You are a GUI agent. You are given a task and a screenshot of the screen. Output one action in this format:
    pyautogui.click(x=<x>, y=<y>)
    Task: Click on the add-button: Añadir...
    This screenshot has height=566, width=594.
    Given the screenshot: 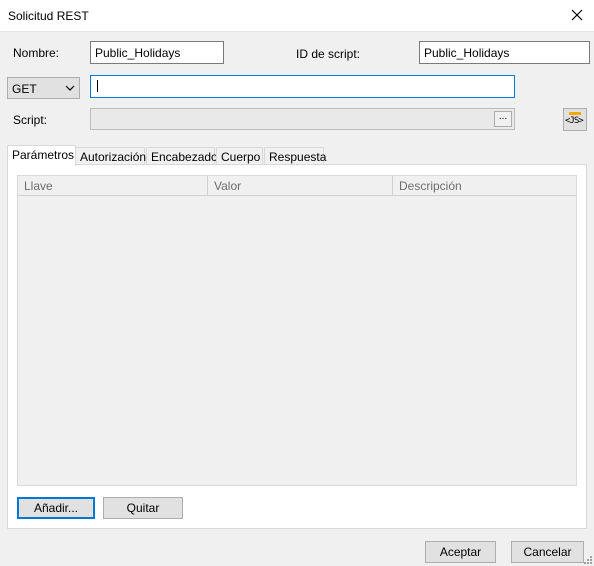 What is the action you would take?
    pyautogui.click(x=56, y=508)
    